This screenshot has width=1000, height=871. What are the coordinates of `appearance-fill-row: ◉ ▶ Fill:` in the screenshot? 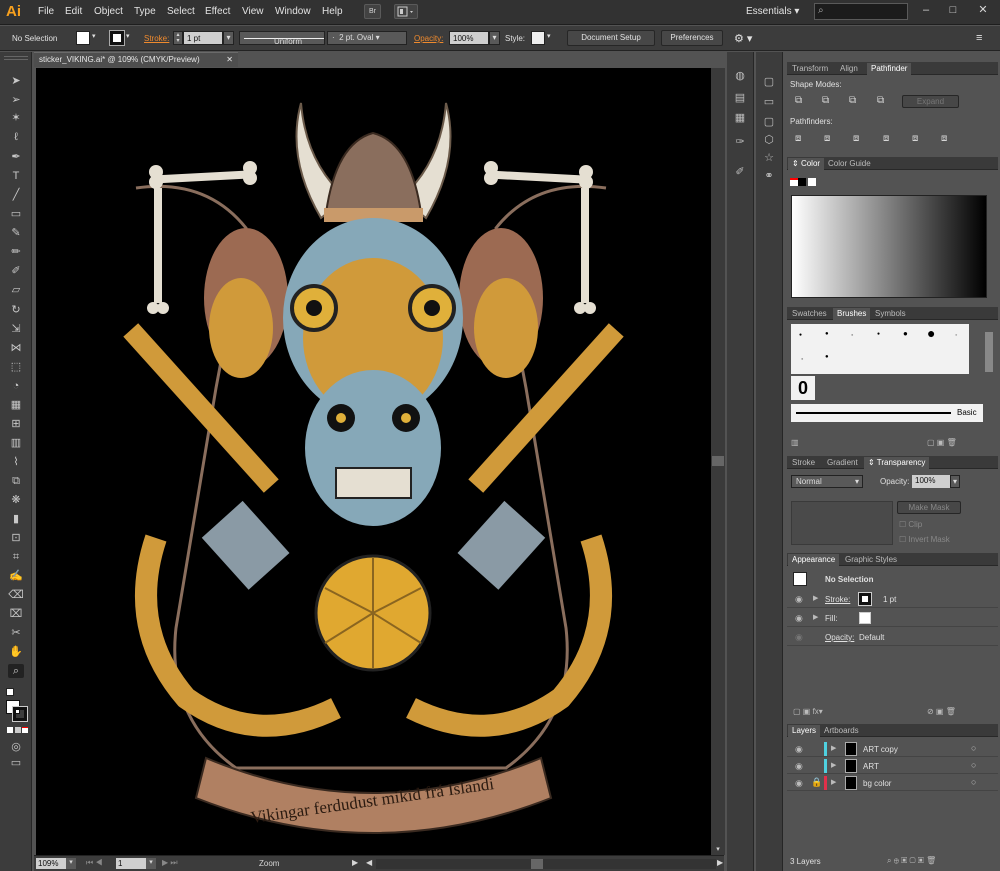 It's located at (892, 618).